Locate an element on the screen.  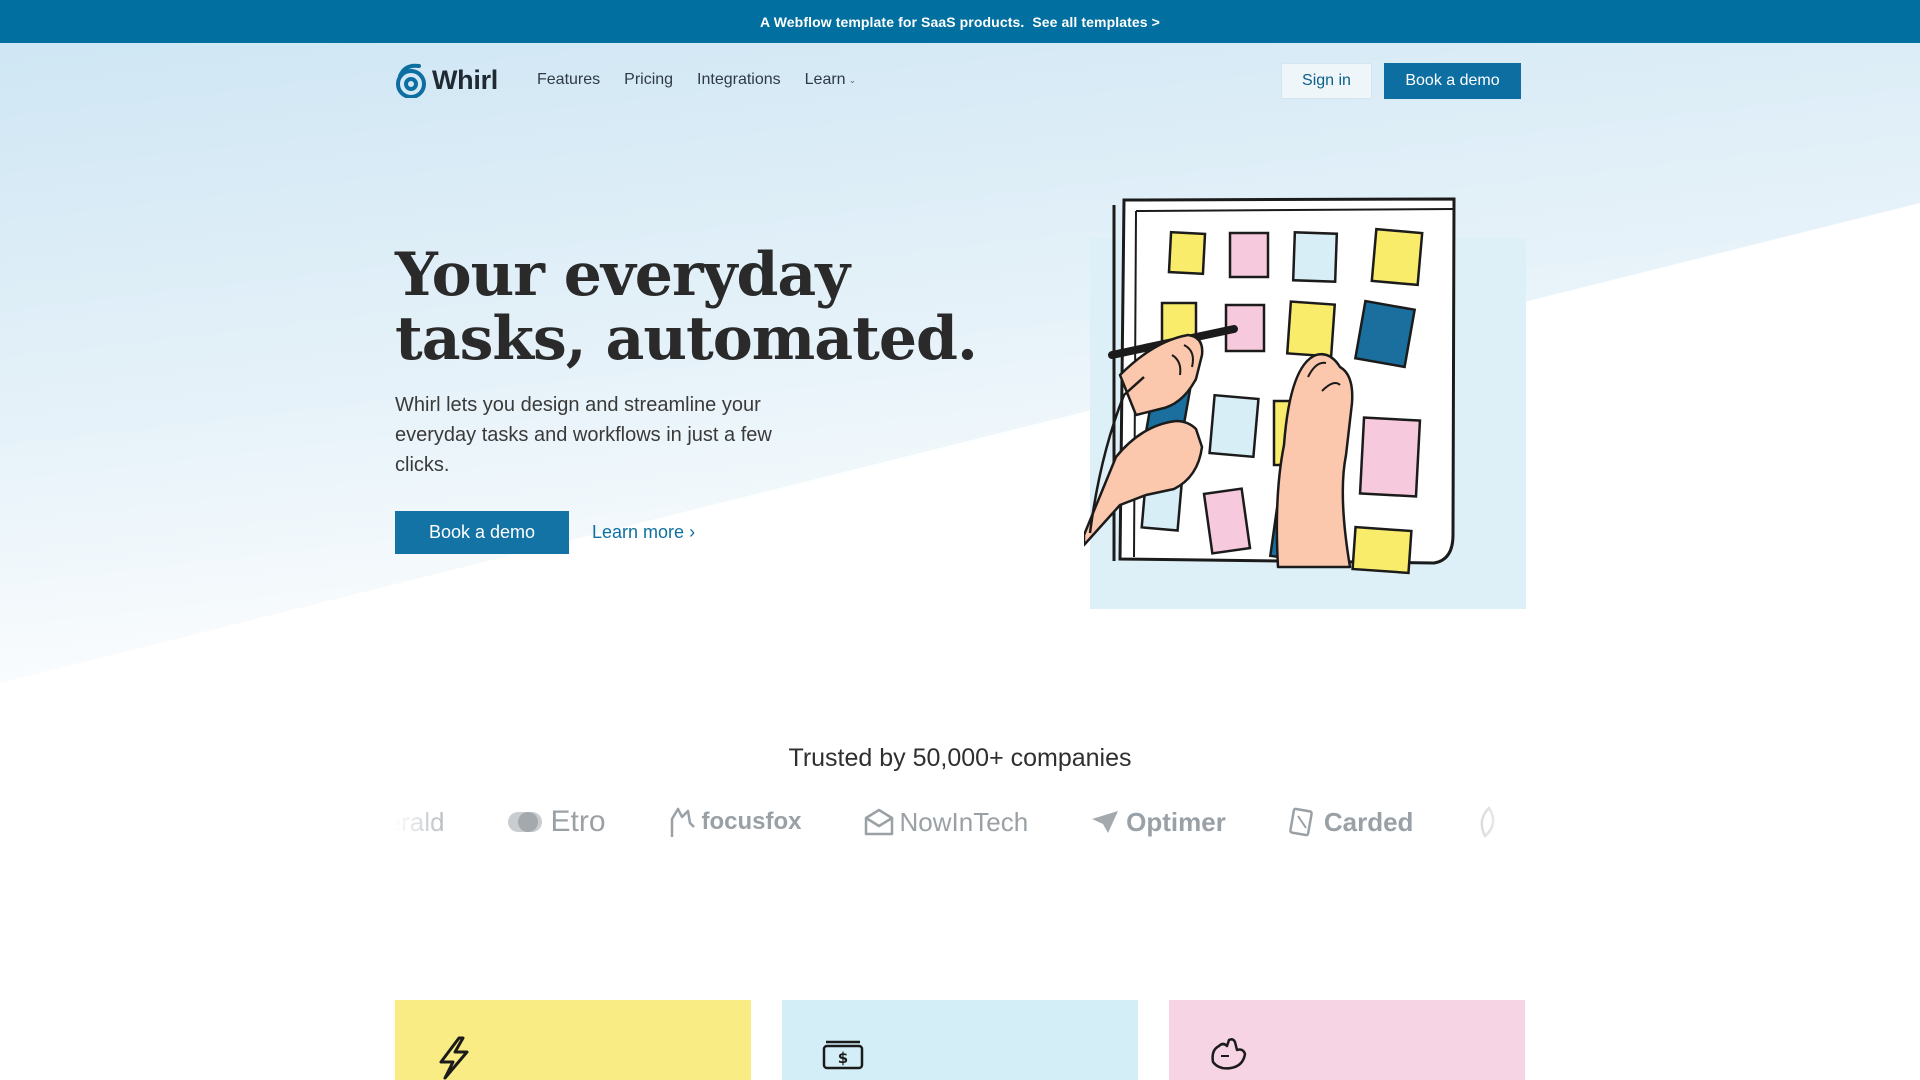
brand-carded-label: Carded is located at coordinates (1368, 821).